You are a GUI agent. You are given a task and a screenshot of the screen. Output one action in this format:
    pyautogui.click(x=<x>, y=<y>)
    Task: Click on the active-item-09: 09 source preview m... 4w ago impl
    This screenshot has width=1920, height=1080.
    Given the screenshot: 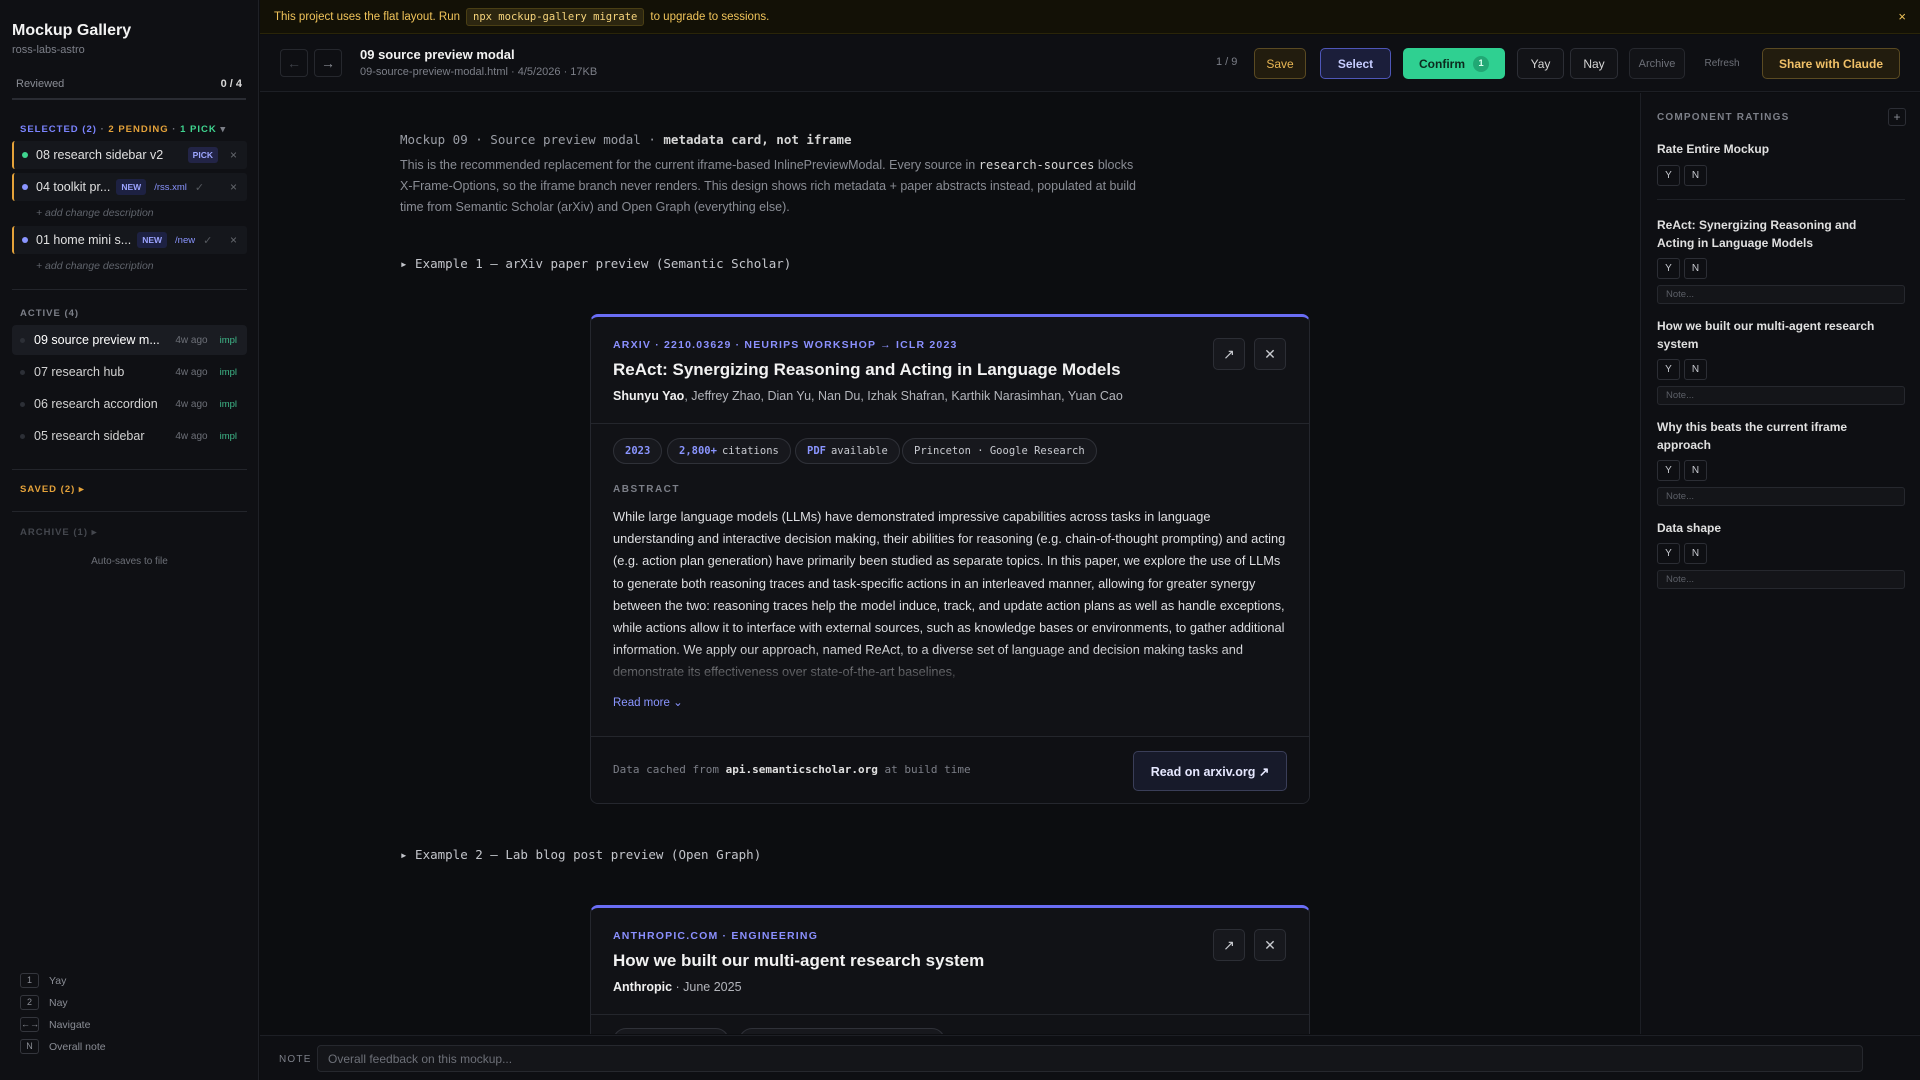 What is the action you would take?
    pyautogui.click(x=129, y=340)
    